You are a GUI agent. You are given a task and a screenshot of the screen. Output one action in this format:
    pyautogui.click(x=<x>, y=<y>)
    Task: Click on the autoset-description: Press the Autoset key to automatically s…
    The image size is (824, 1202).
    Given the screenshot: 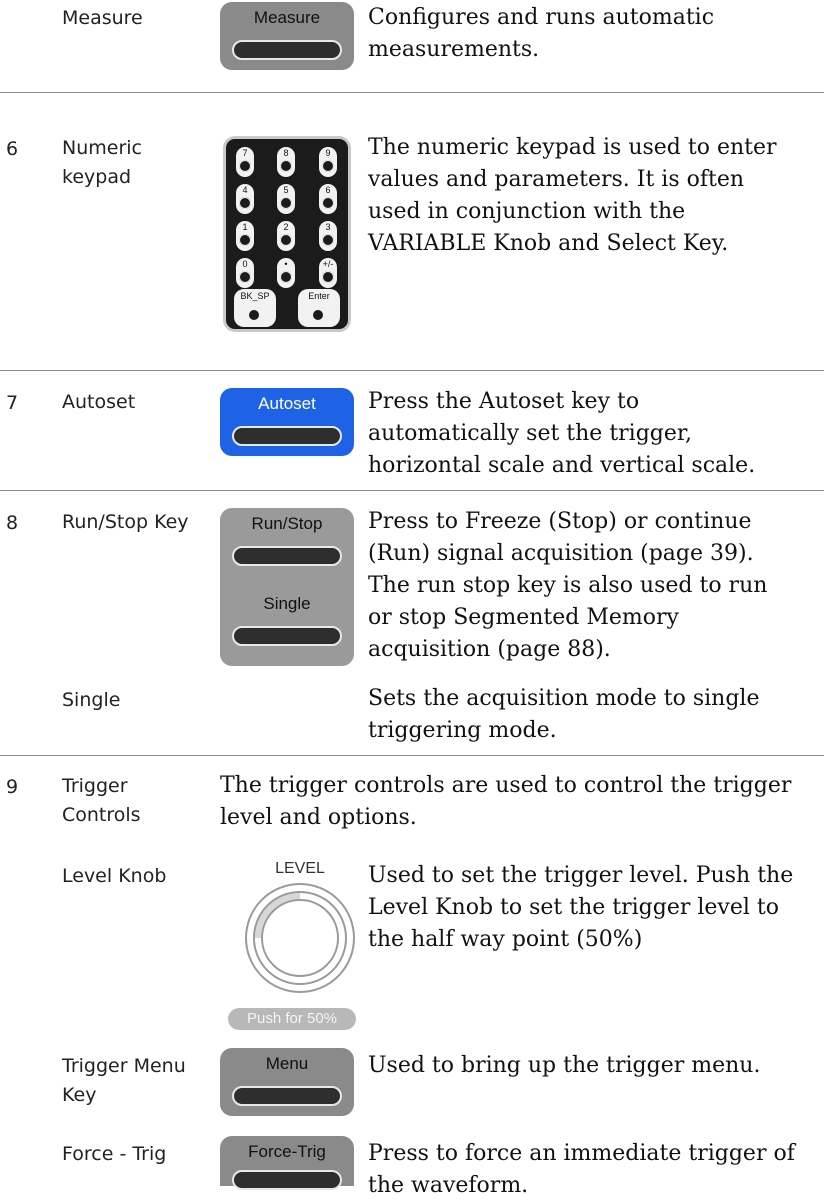 What is the action you would take?
    pyautogui.click(x=562, y=433)
    